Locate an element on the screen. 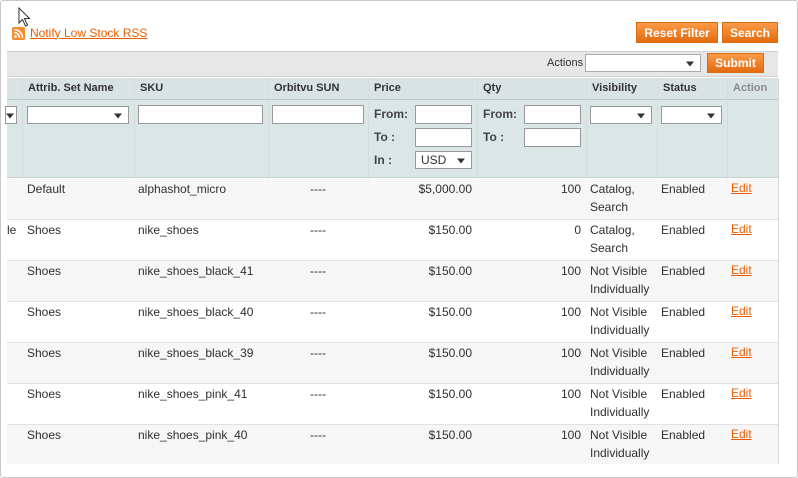 This screenshot has width=798, height=478. column-header-orbitvu-sun: Orbitvu SUN is located at coordinates (318, 89).